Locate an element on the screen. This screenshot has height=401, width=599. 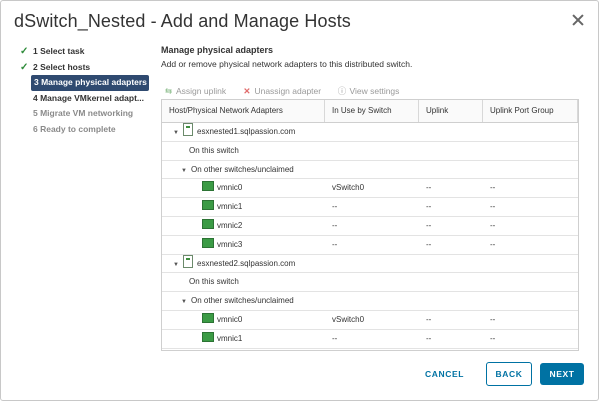
step-label: 6 Ready to complete is located at coordinates (74, 128).